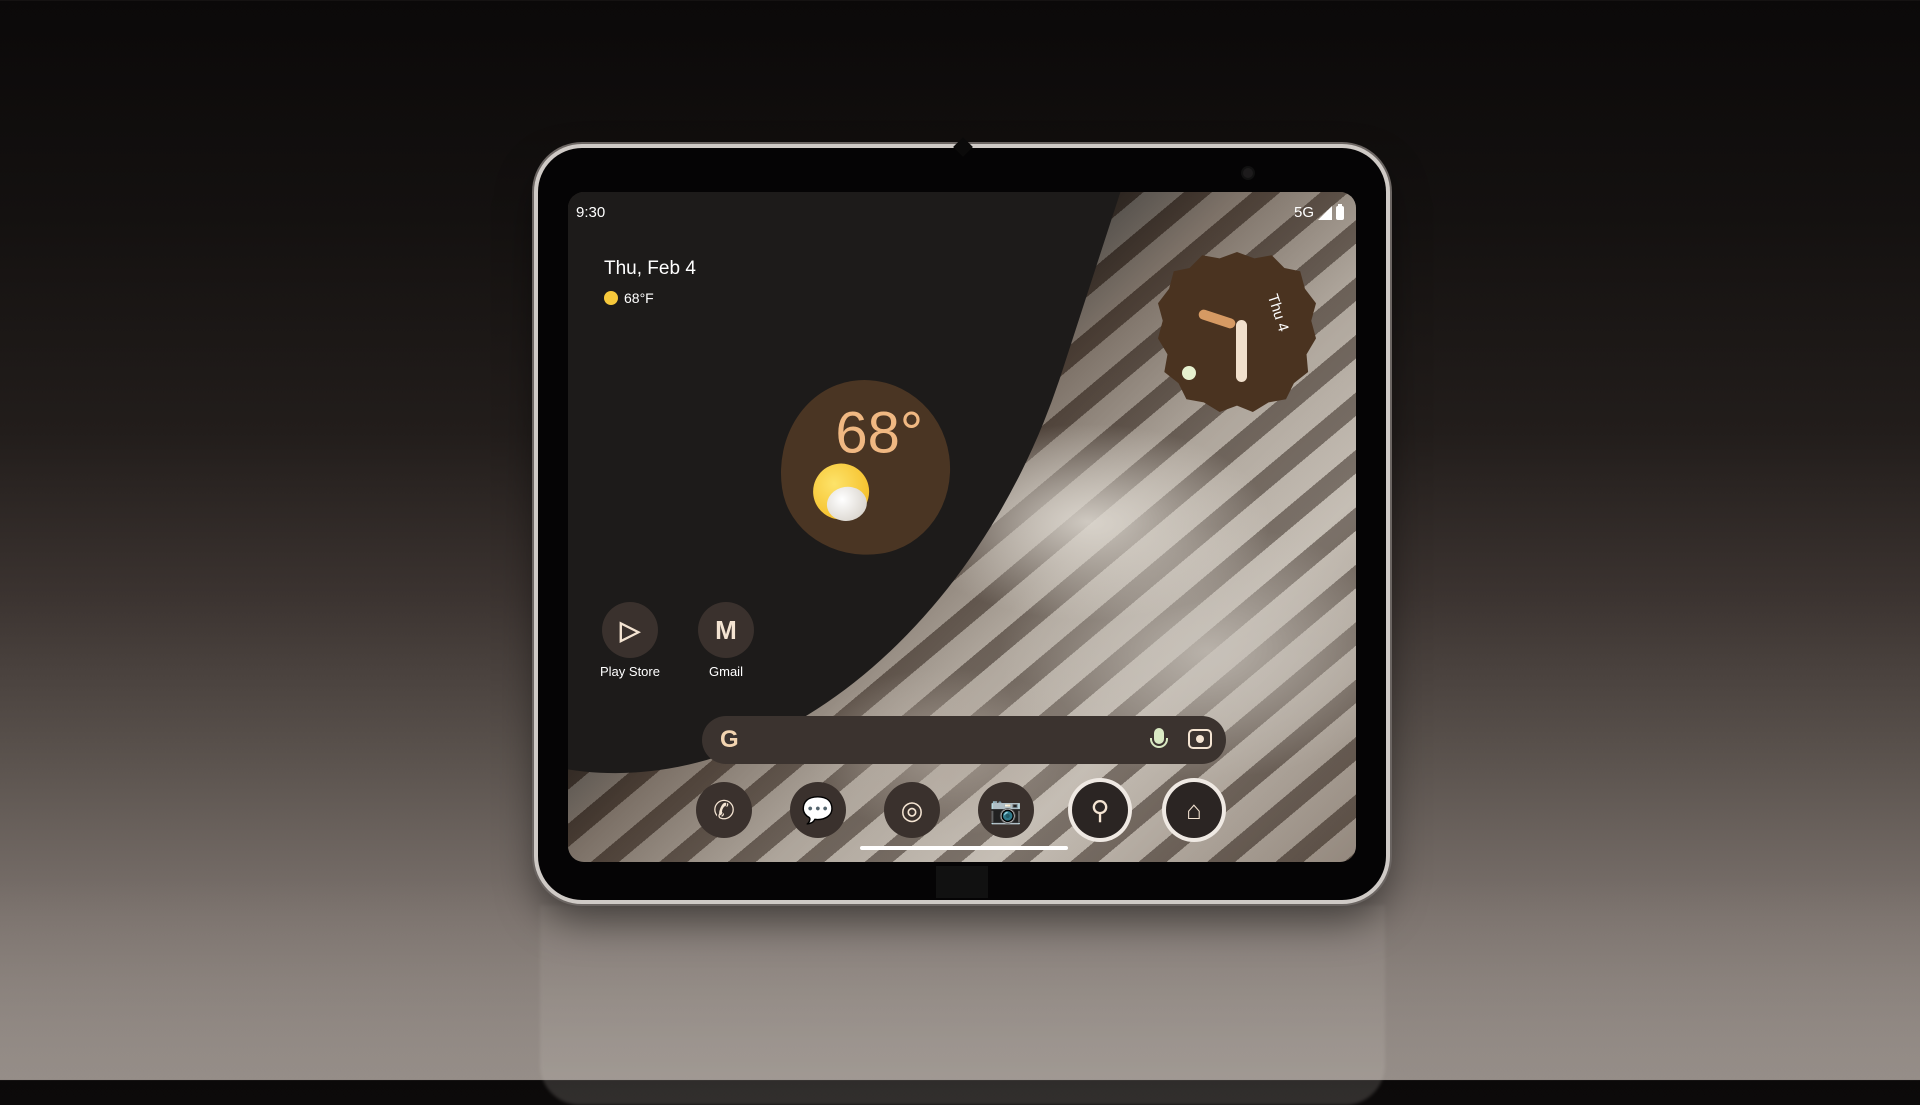  What do you see at coordinates (964, 848) in the screenshot?
I see `gesture-nav-handle` at bounding box center [964, 848].